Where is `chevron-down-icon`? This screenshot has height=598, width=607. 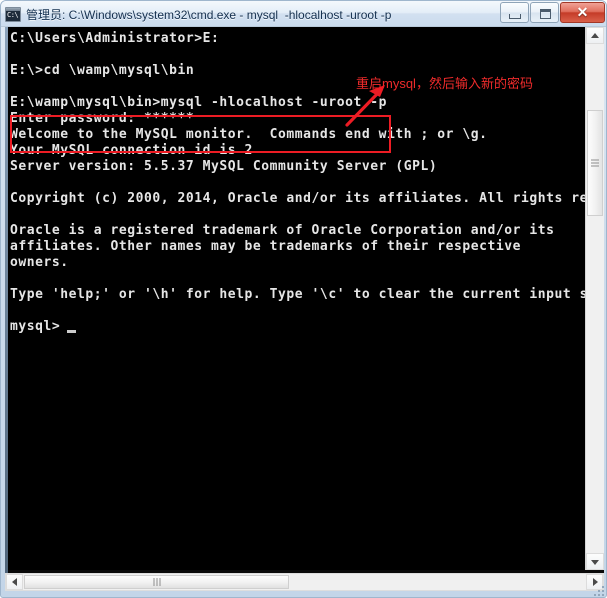 chevron-down-icon is located at coordinates (595, 562).